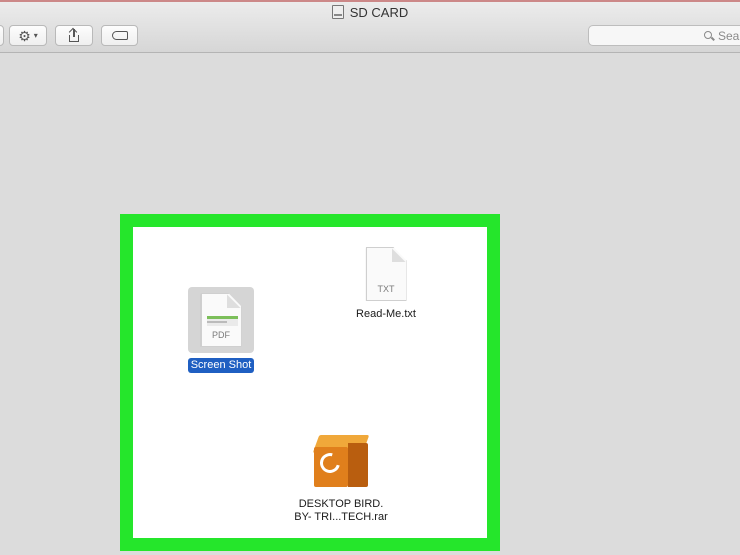 This screenshot has height=555, width=740. Describe the element at coordinates (337, 12) in the screenshot. I see `drive-icon` at that location.